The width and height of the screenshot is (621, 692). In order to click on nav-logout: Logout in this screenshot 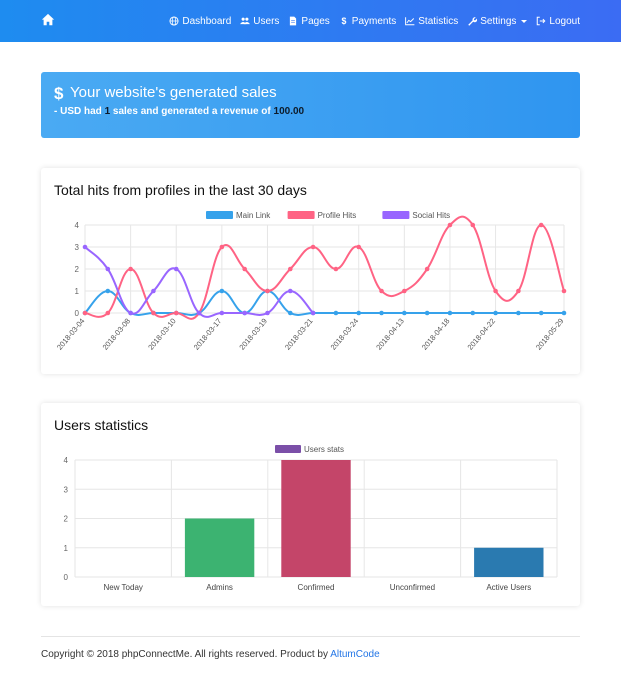, I will do `click(558, 21)`.